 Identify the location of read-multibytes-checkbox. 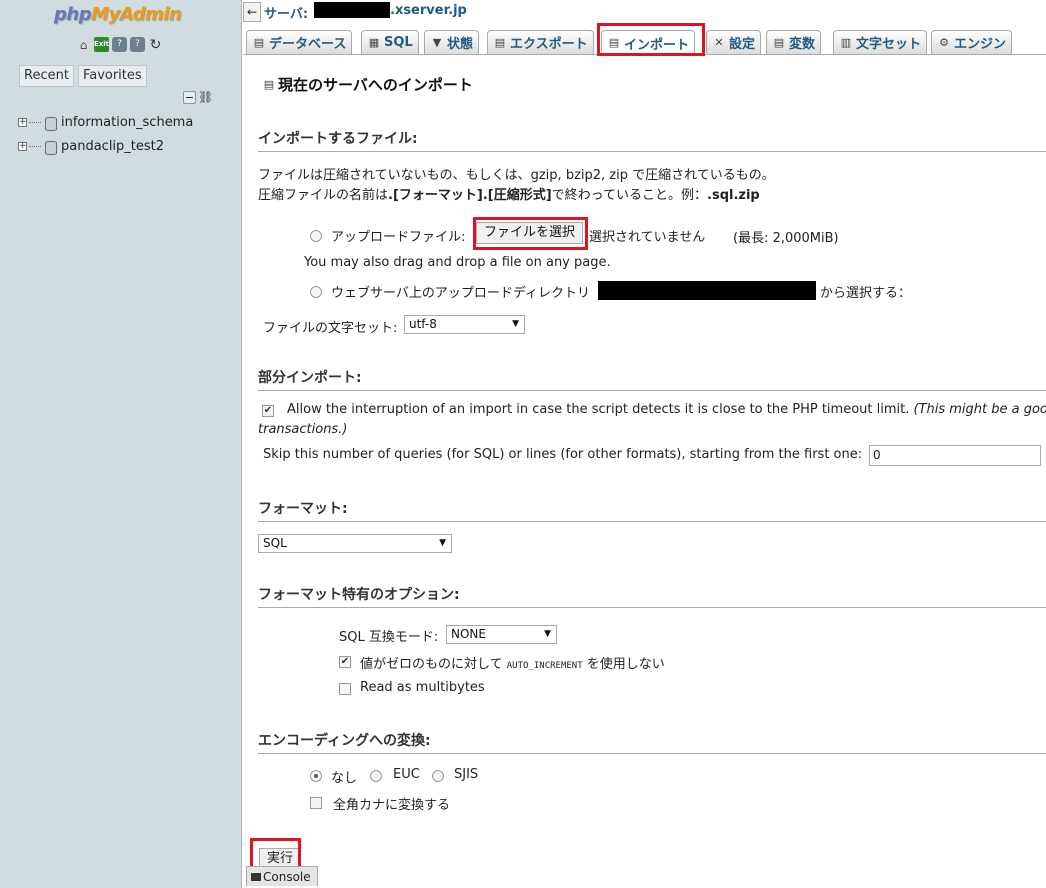
(345, 689).